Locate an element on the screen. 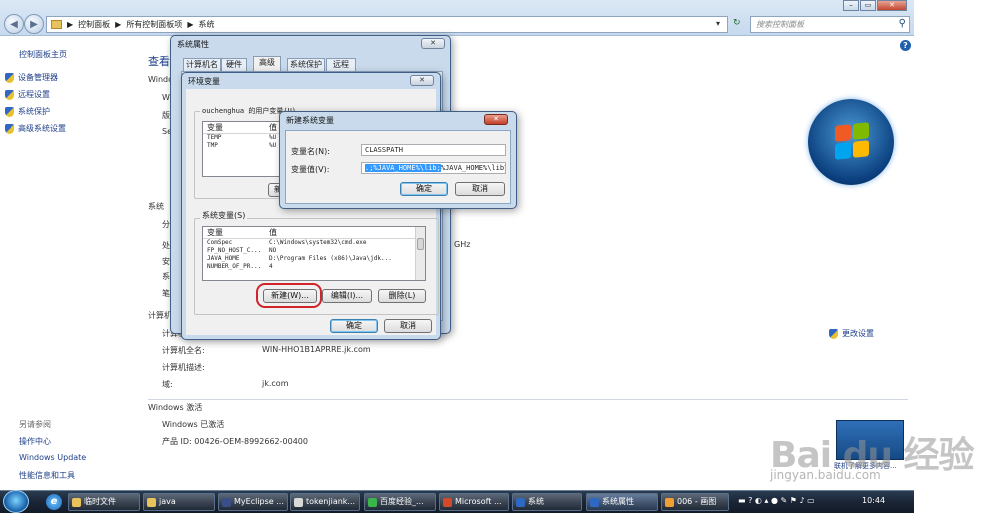 The width and height of the screenshot is (1000, 513). scrollbar-thumb is located at coordinates (420, 244).